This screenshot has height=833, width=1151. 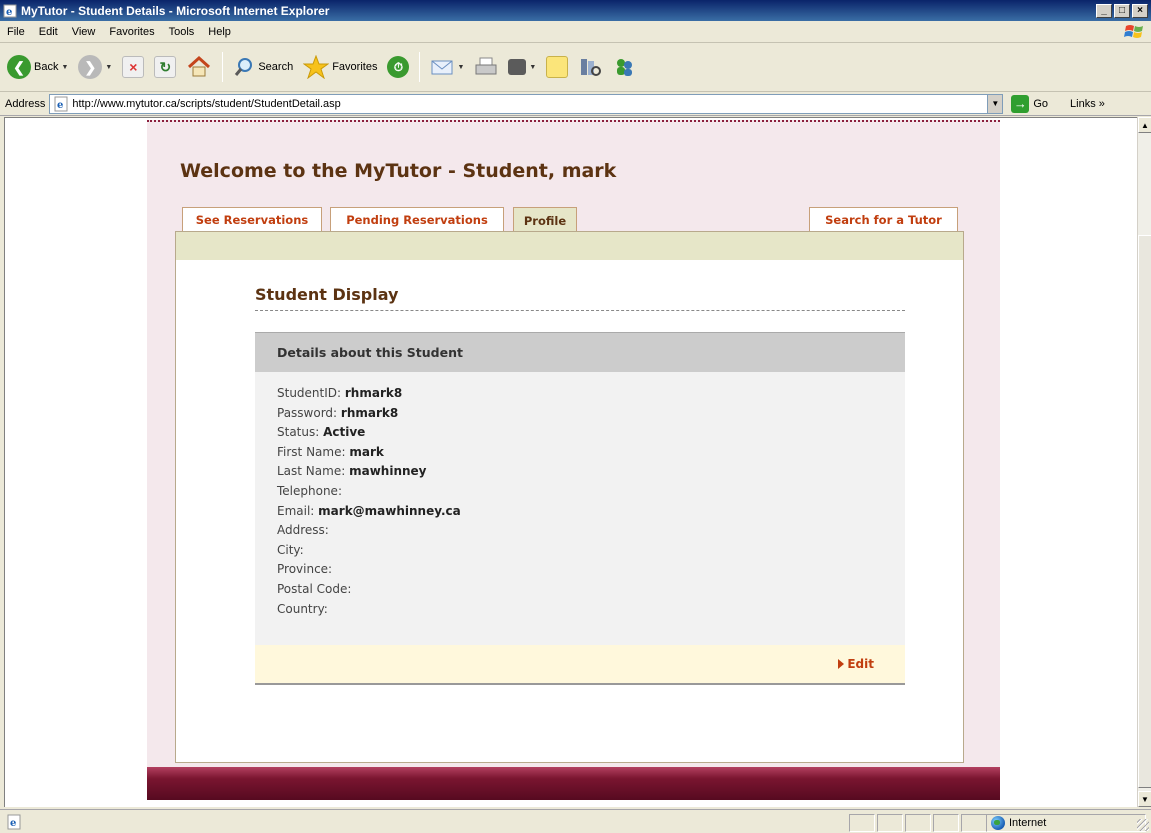 I want to click on detail-label: Email:, so click(x=296, y=510).